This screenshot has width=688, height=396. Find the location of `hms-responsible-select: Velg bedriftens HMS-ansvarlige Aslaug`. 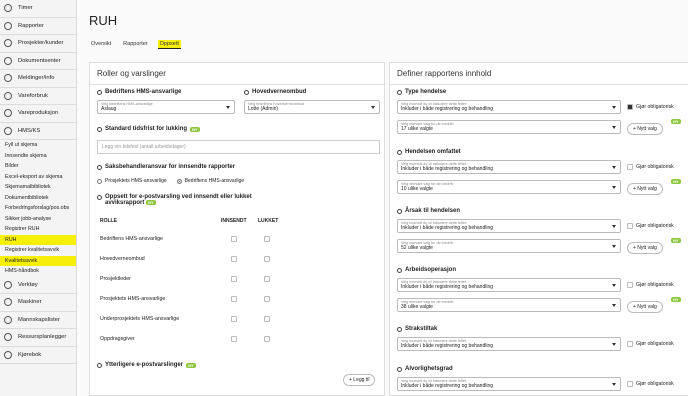

hms-responsible-select: Velg bedriftens HMS-ansvarlige Aslaug is located at coordinates (166, 107).